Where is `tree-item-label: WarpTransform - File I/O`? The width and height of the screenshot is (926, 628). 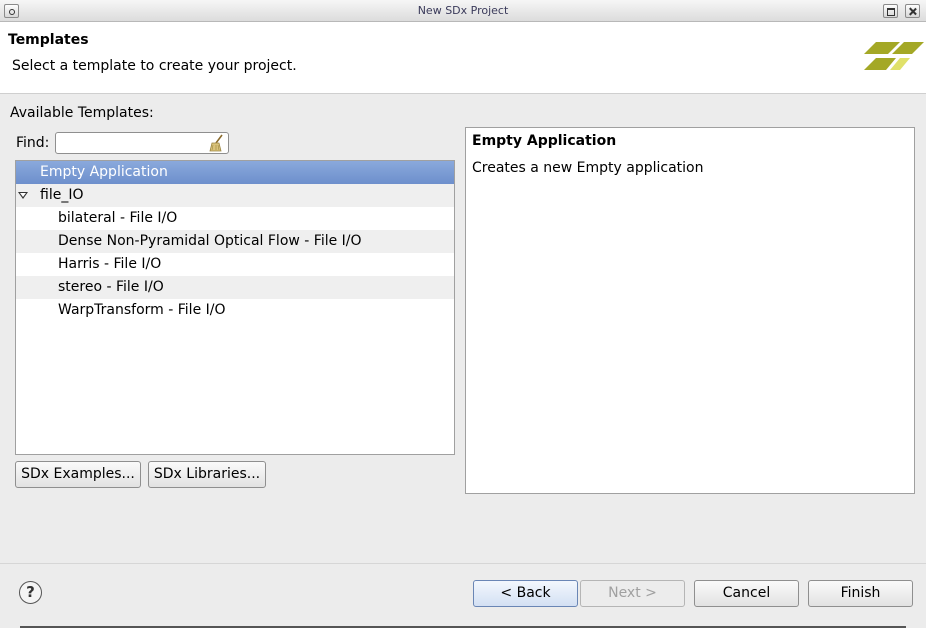
tree-item-label: WarpTransform - File I/O is located at coordinates (142, 310).